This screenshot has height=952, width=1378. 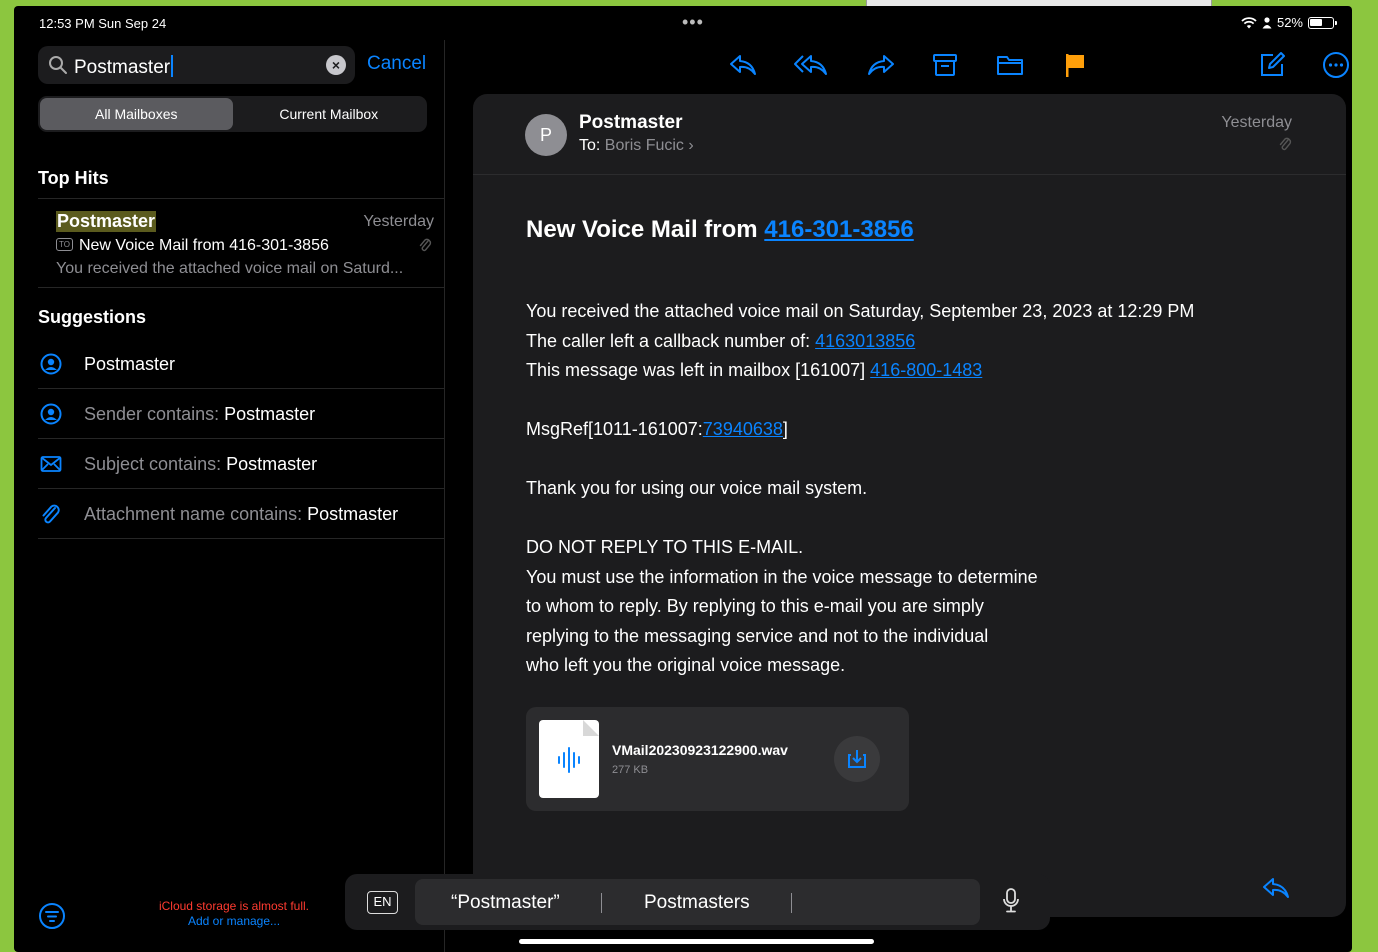 I want to click on filter-icon, so click(x=52, y=916).